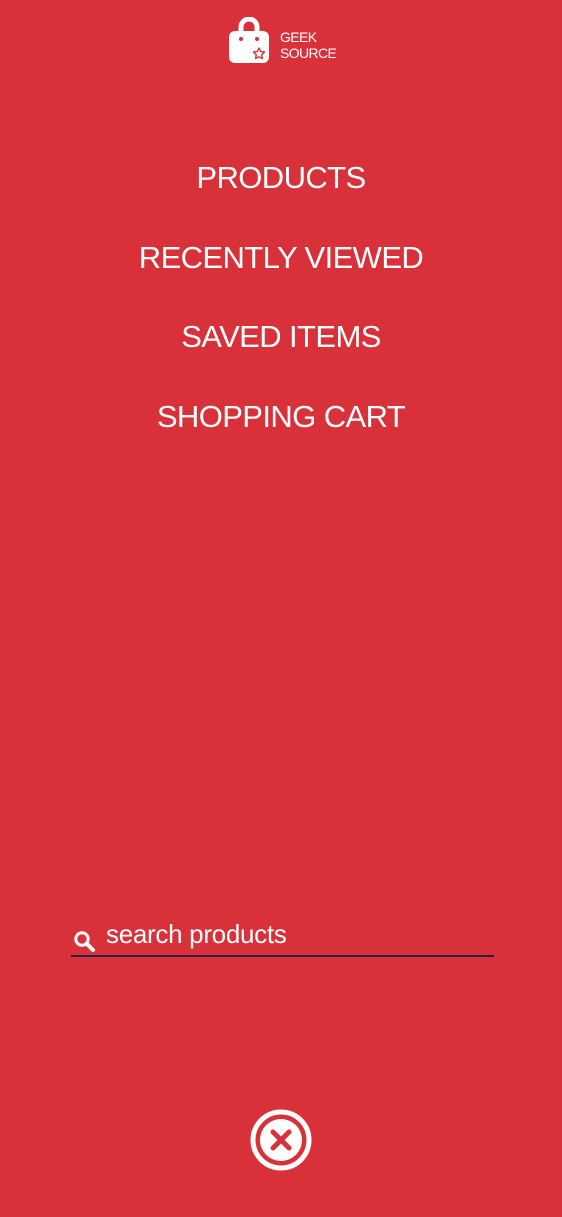 This screenshot has height=1217, width=562. I want to click on close-circle-icon, so click(281, 1140).